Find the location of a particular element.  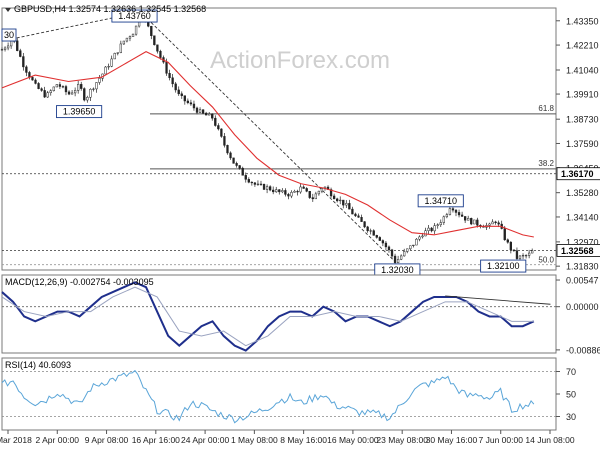

fib-level-label: 61.8 is located at coordinates (546, 108).